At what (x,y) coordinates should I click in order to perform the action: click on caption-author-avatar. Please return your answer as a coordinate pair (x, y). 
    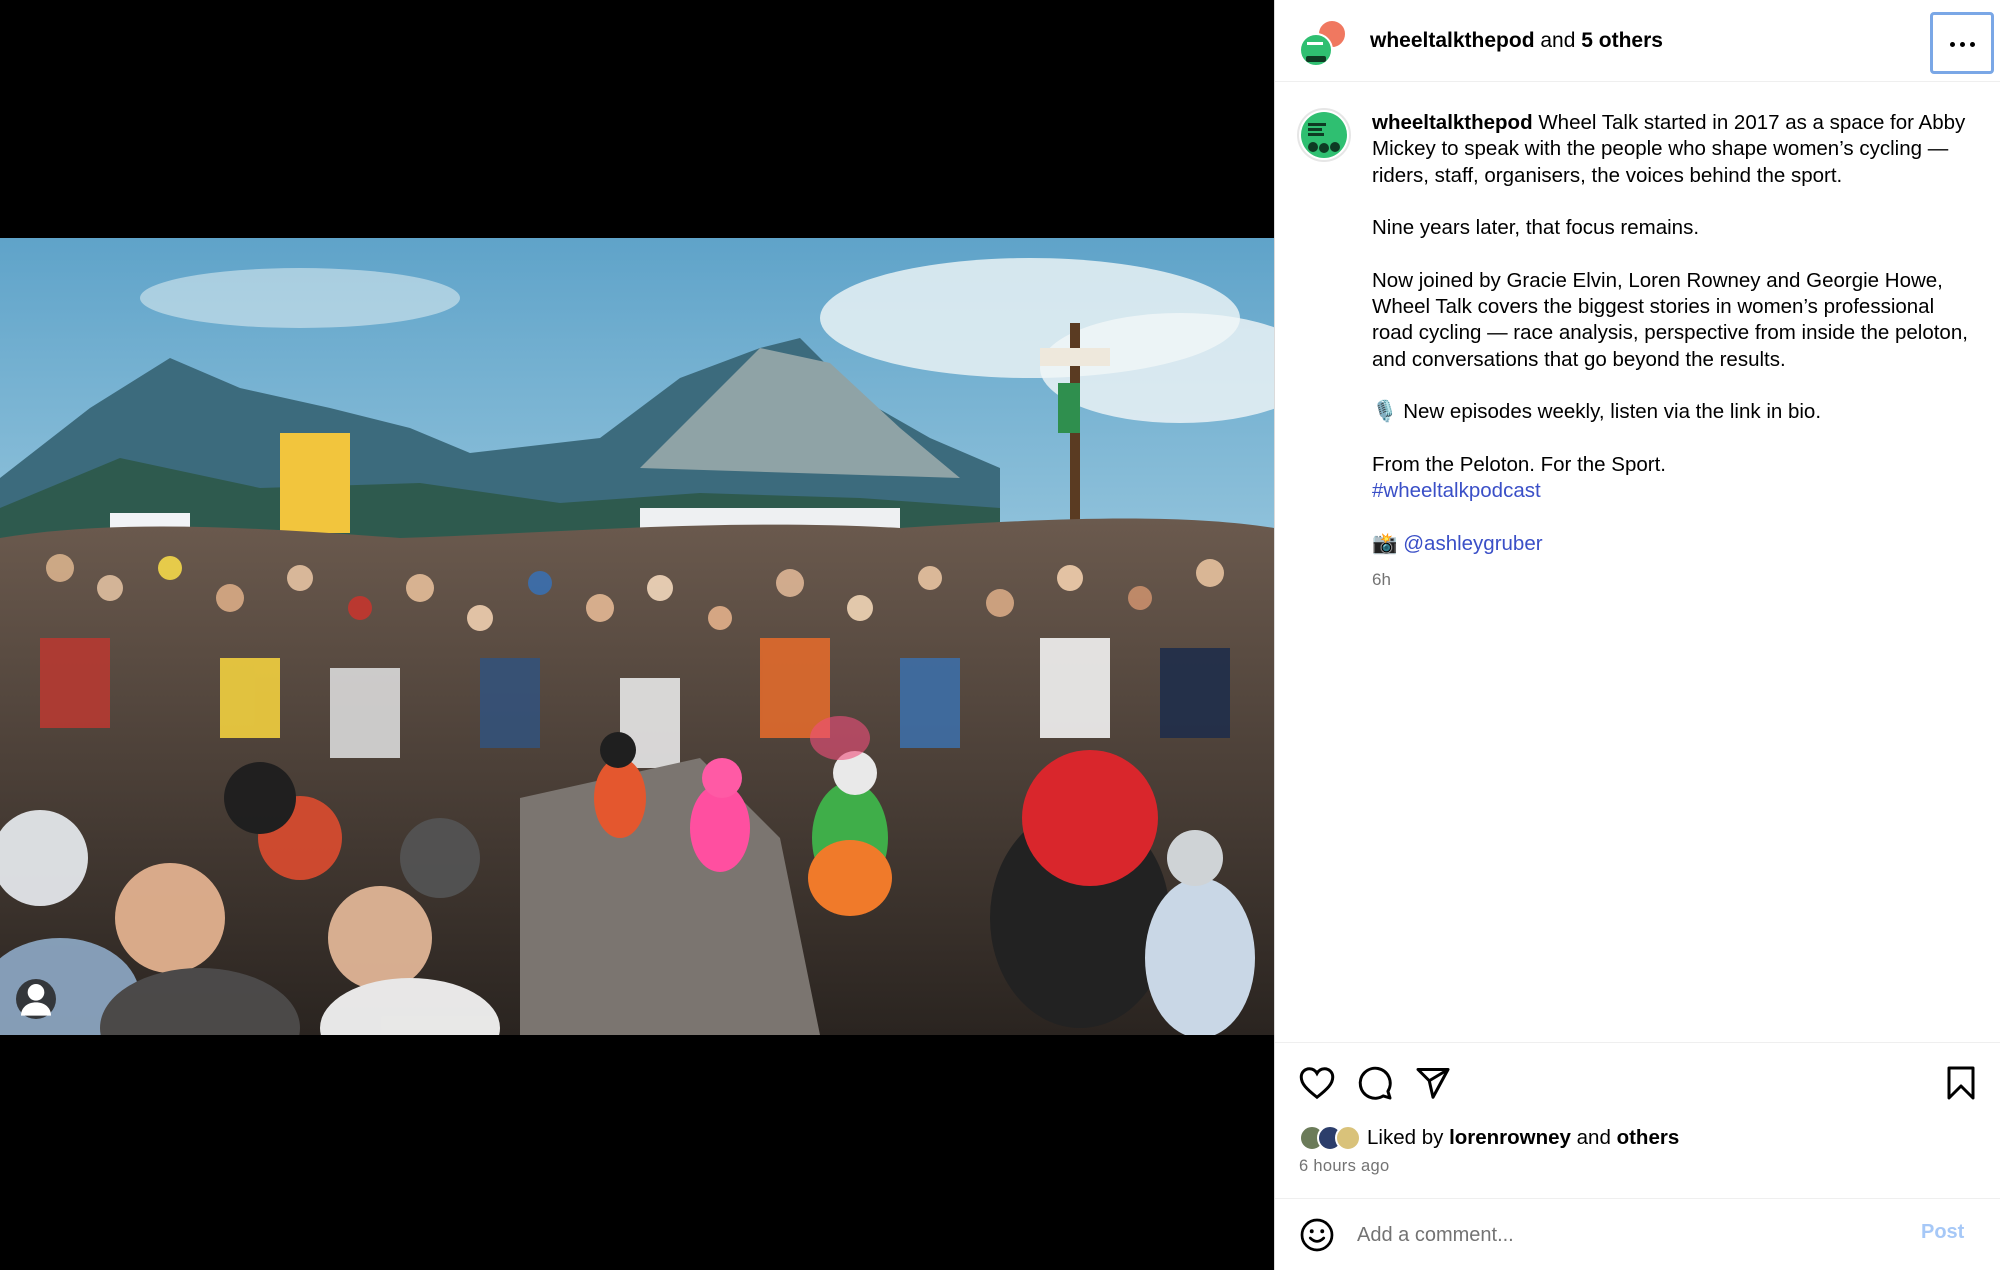
    Looking at the image, I should click on (1324, 135).